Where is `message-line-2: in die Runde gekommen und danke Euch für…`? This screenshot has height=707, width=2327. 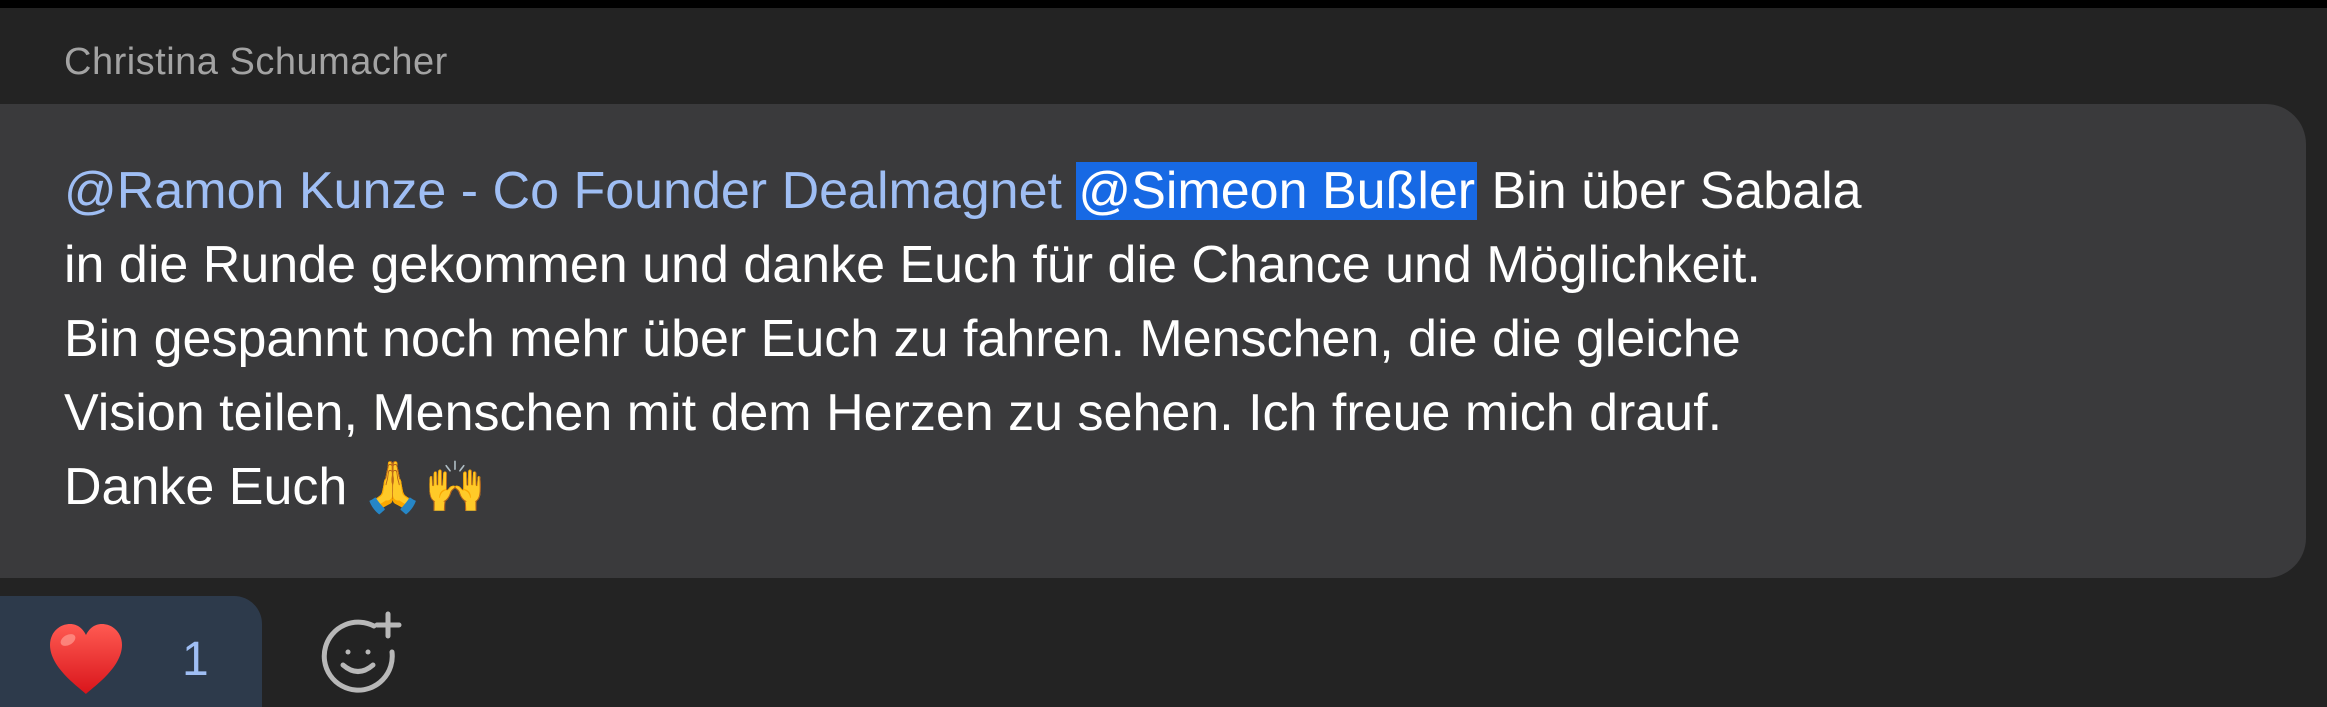 message-line-2: in die Runde gekommen und danke Euch für… is located at coordinates (912, 265).